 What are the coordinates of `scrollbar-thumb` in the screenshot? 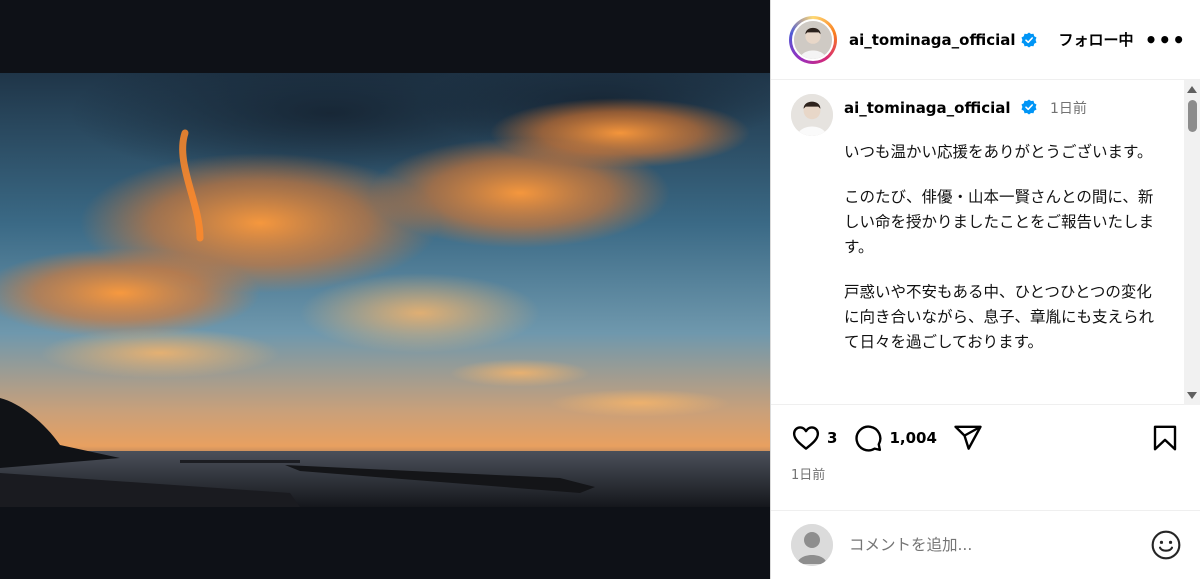 It's located at (1192, 116).